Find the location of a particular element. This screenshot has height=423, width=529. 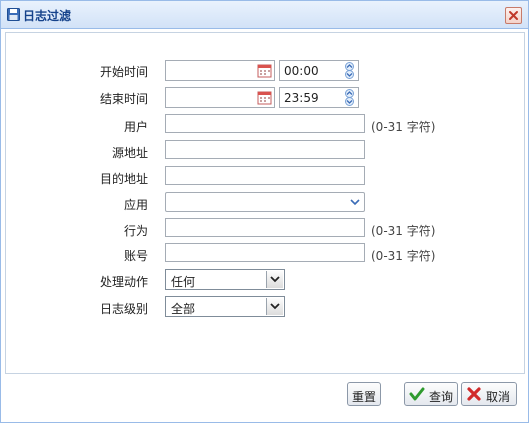

application-label: 应用 is located at coordinates (135, 205).